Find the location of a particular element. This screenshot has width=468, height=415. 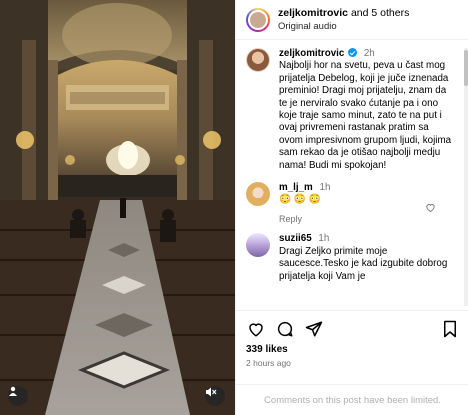

comment-item: m_lj_m 1h 😳 😳 😳 Reply is located at coordinates (350, 203).